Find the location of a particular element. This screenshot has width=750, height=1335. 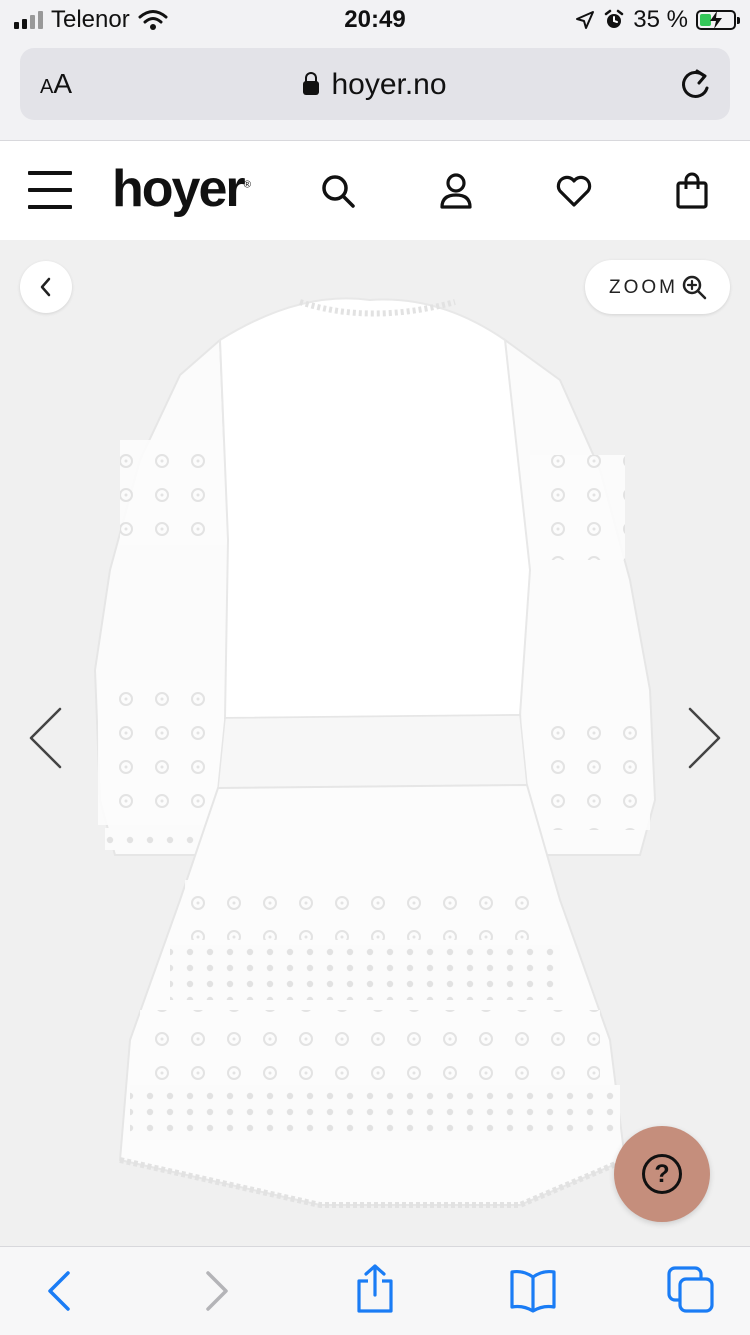

forward-icon is located at coordinates (217, 1291).